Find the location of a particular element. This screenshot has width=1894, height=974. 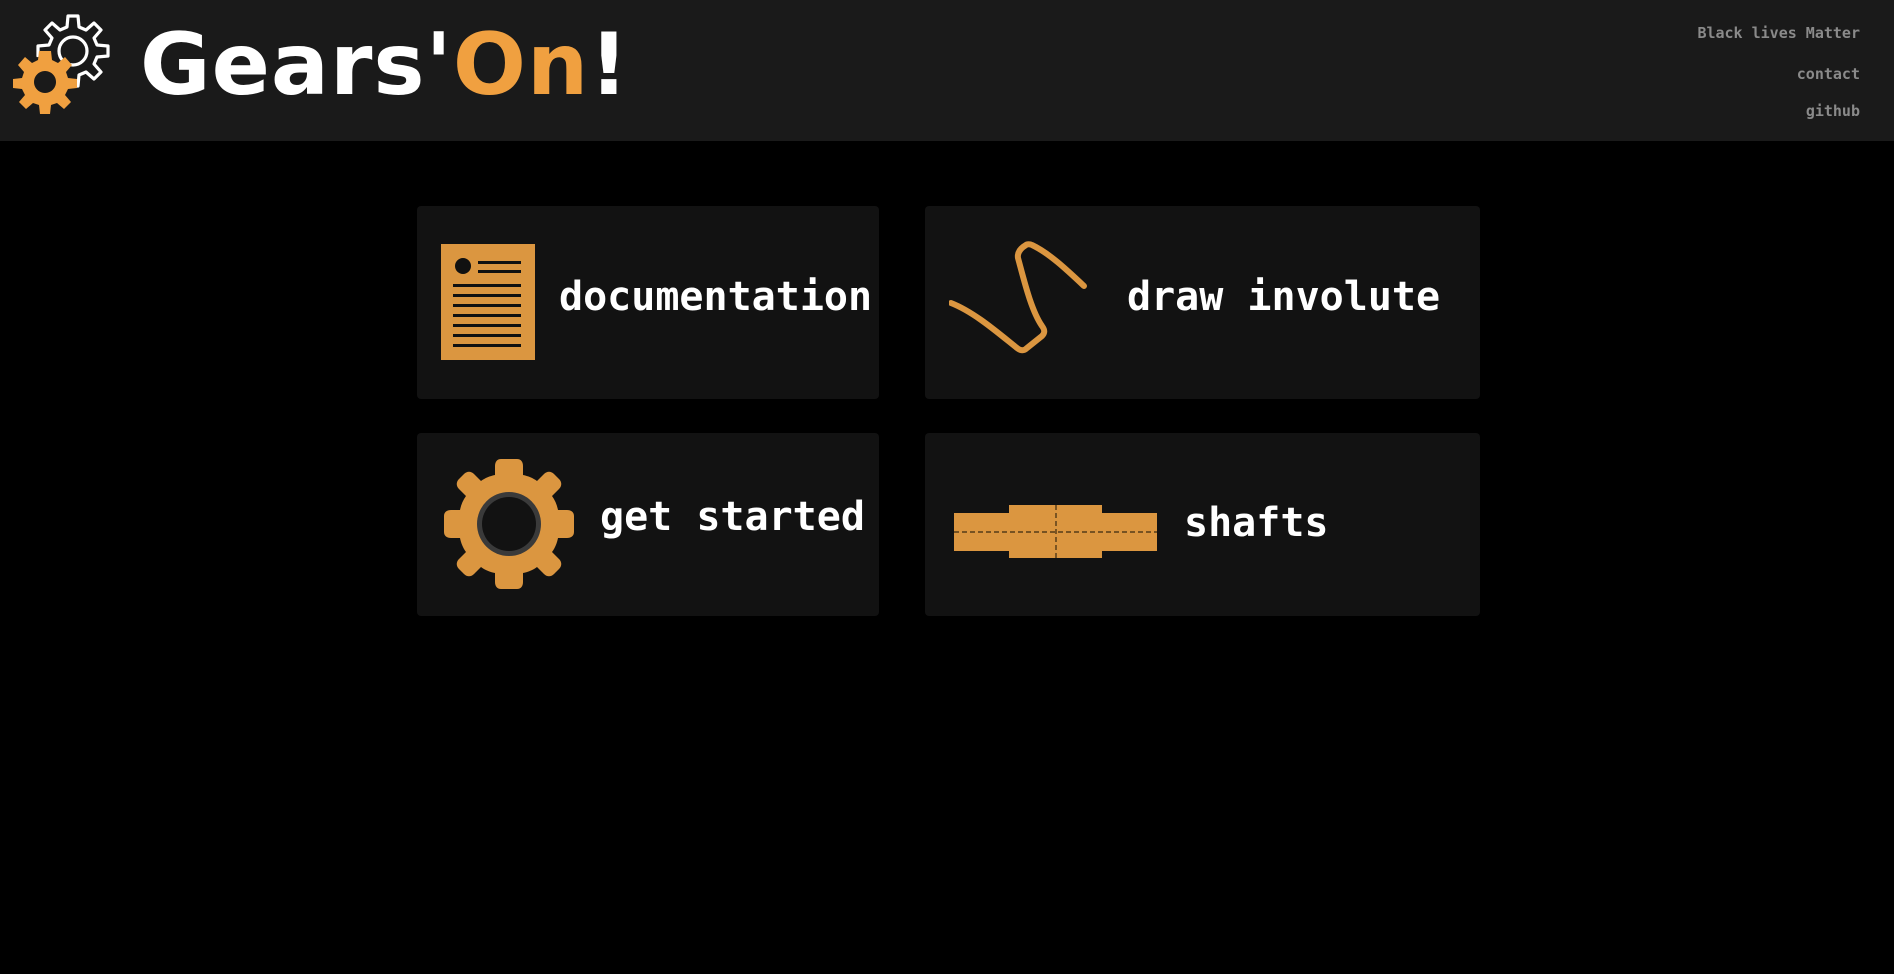

gear-icon is located at coordinates (509, 524).